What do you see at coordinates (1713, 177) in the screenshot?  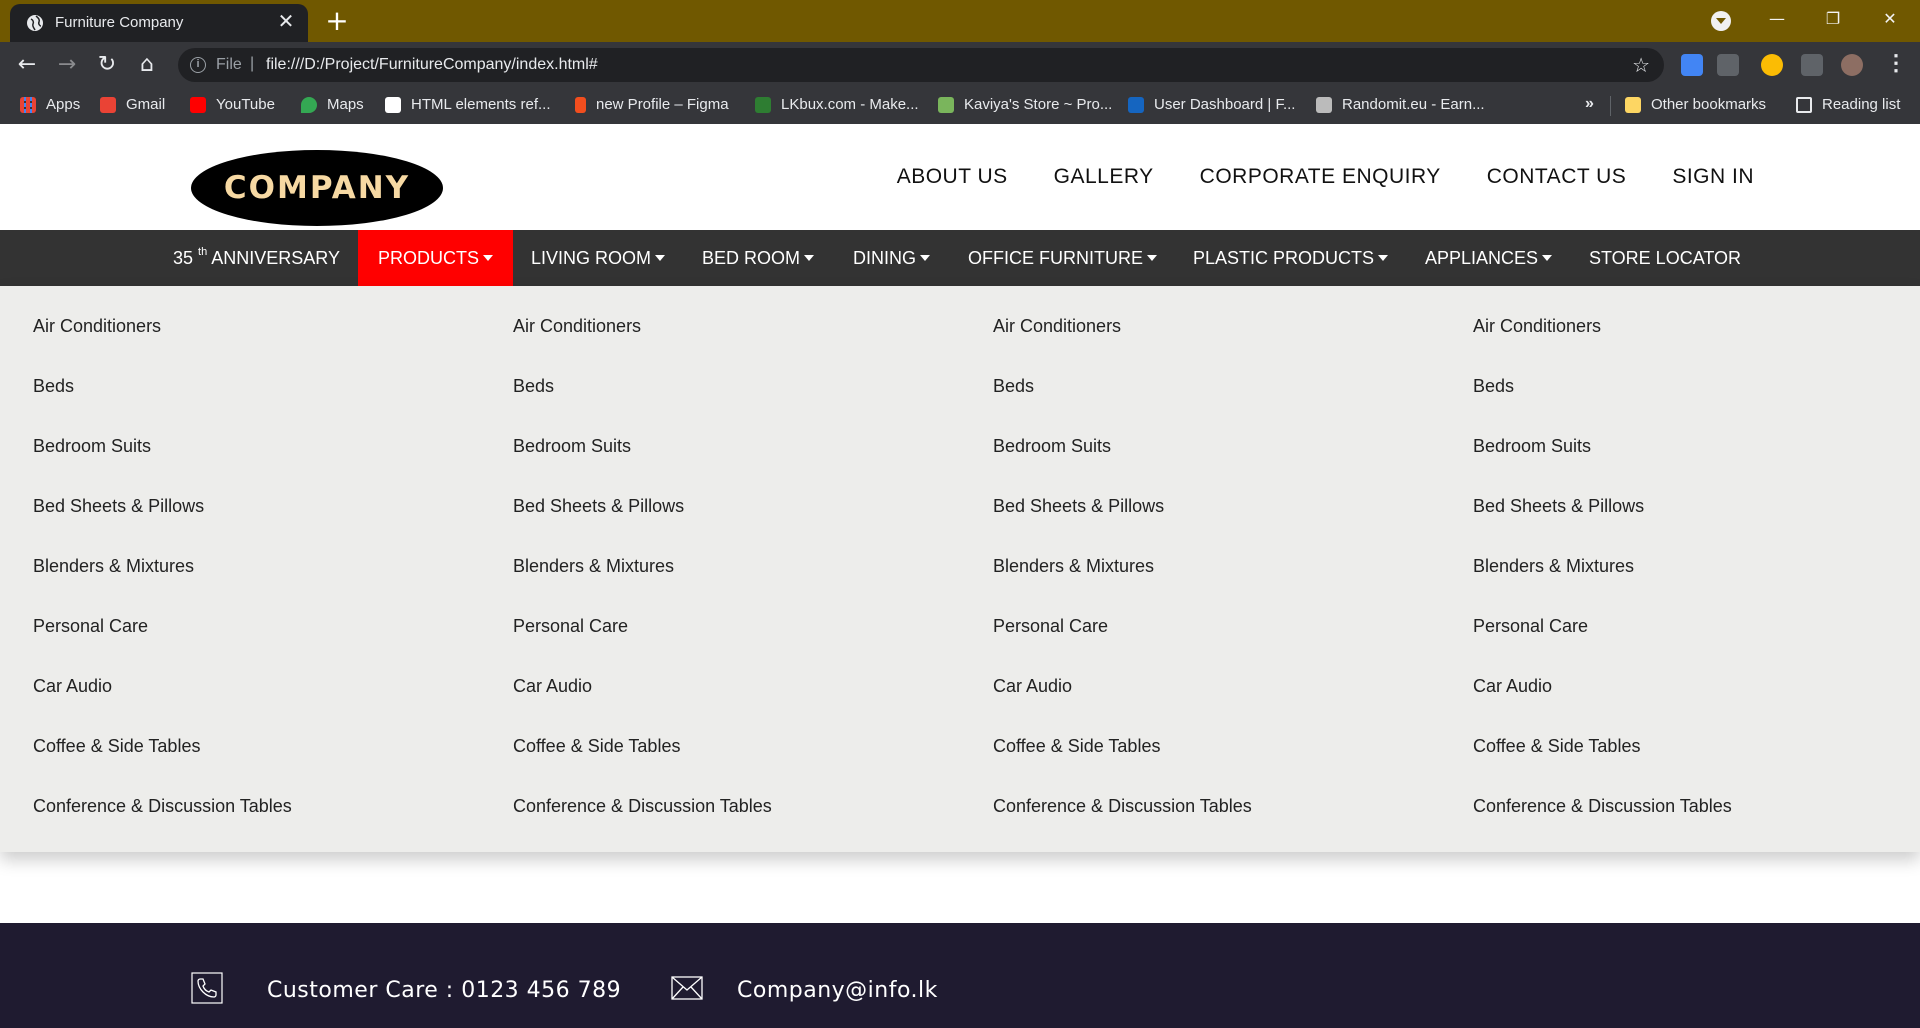 I see `sign-in-link: SIGN IN` at bounding box center [1713, 177].